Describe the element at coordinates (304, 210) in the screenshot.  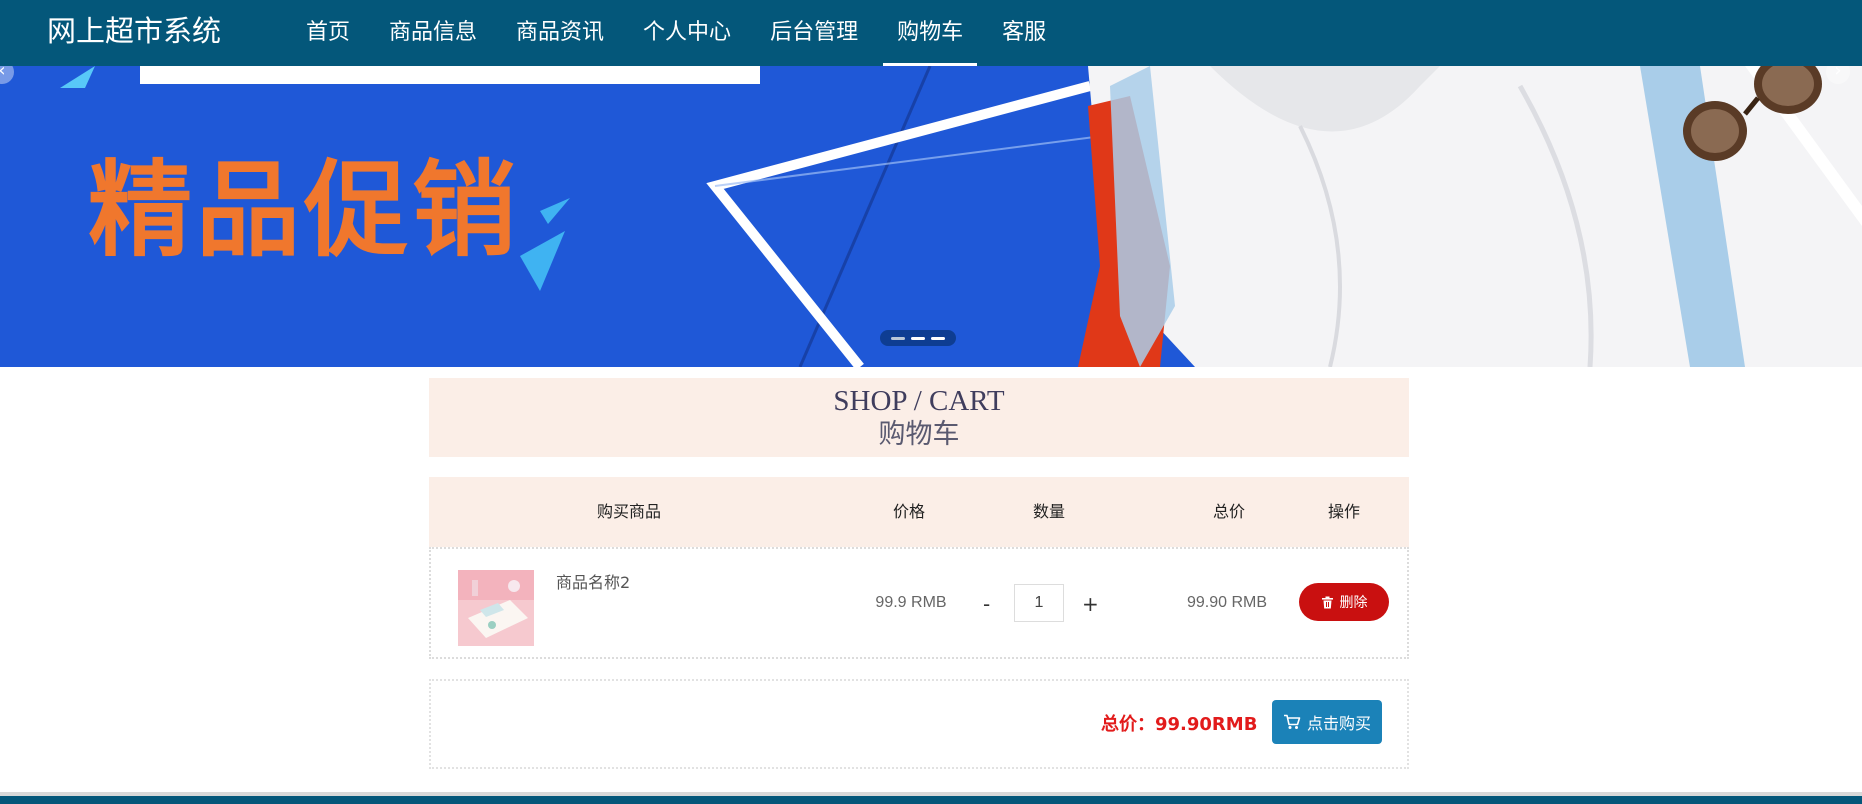
I see `promo-text: 精品促销` at that location.